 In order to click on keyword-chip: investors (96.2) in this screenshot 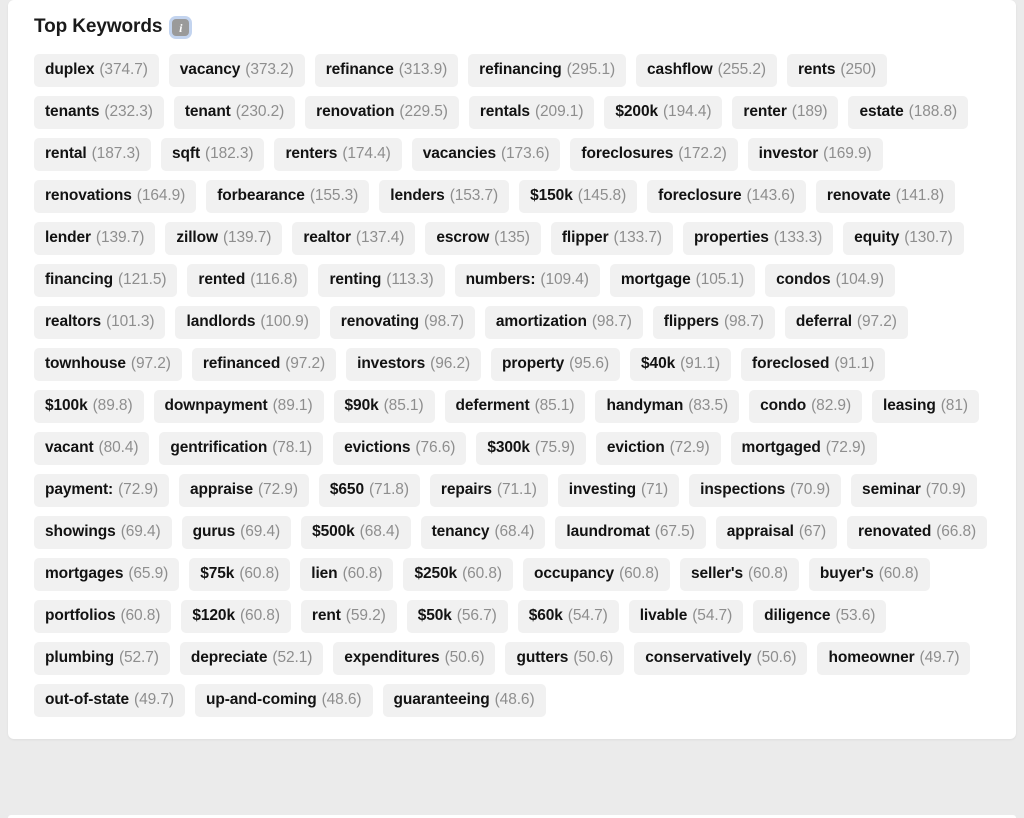, I will do `click(414, 364)`.